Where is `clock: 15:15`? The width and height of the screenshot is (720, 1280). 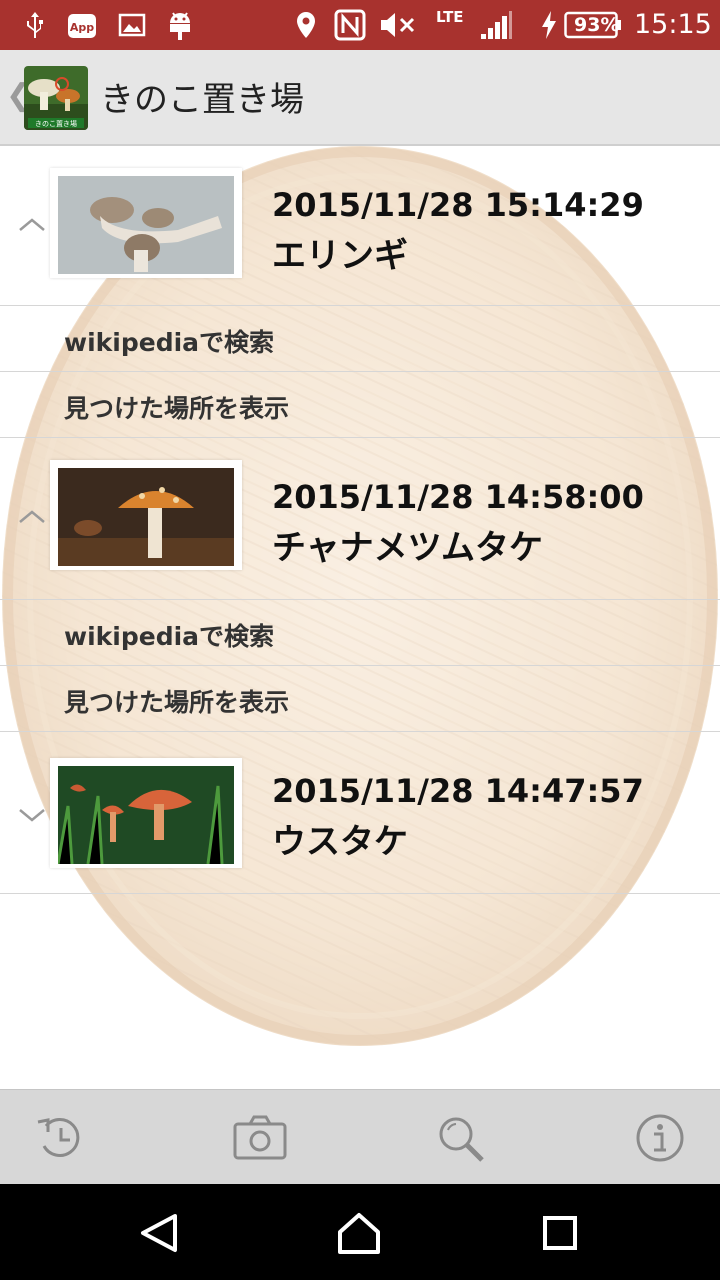
clock: 15:15 is located at coordinates (673, 24).